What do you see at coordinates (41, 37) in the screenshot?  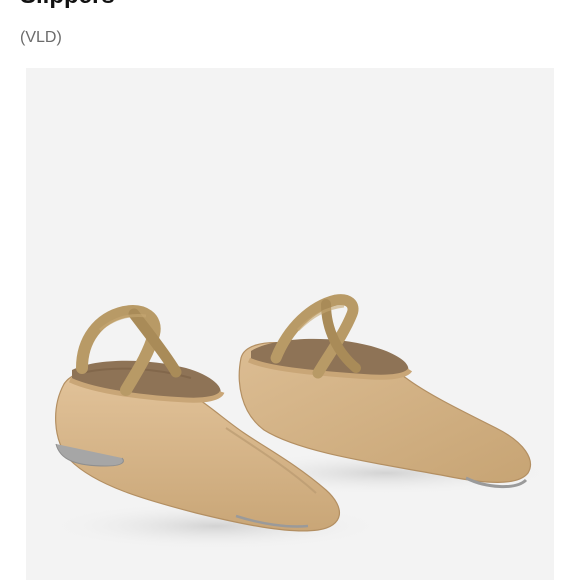 I see `product-brand: (VLD)` at bounding box center [41, 37].